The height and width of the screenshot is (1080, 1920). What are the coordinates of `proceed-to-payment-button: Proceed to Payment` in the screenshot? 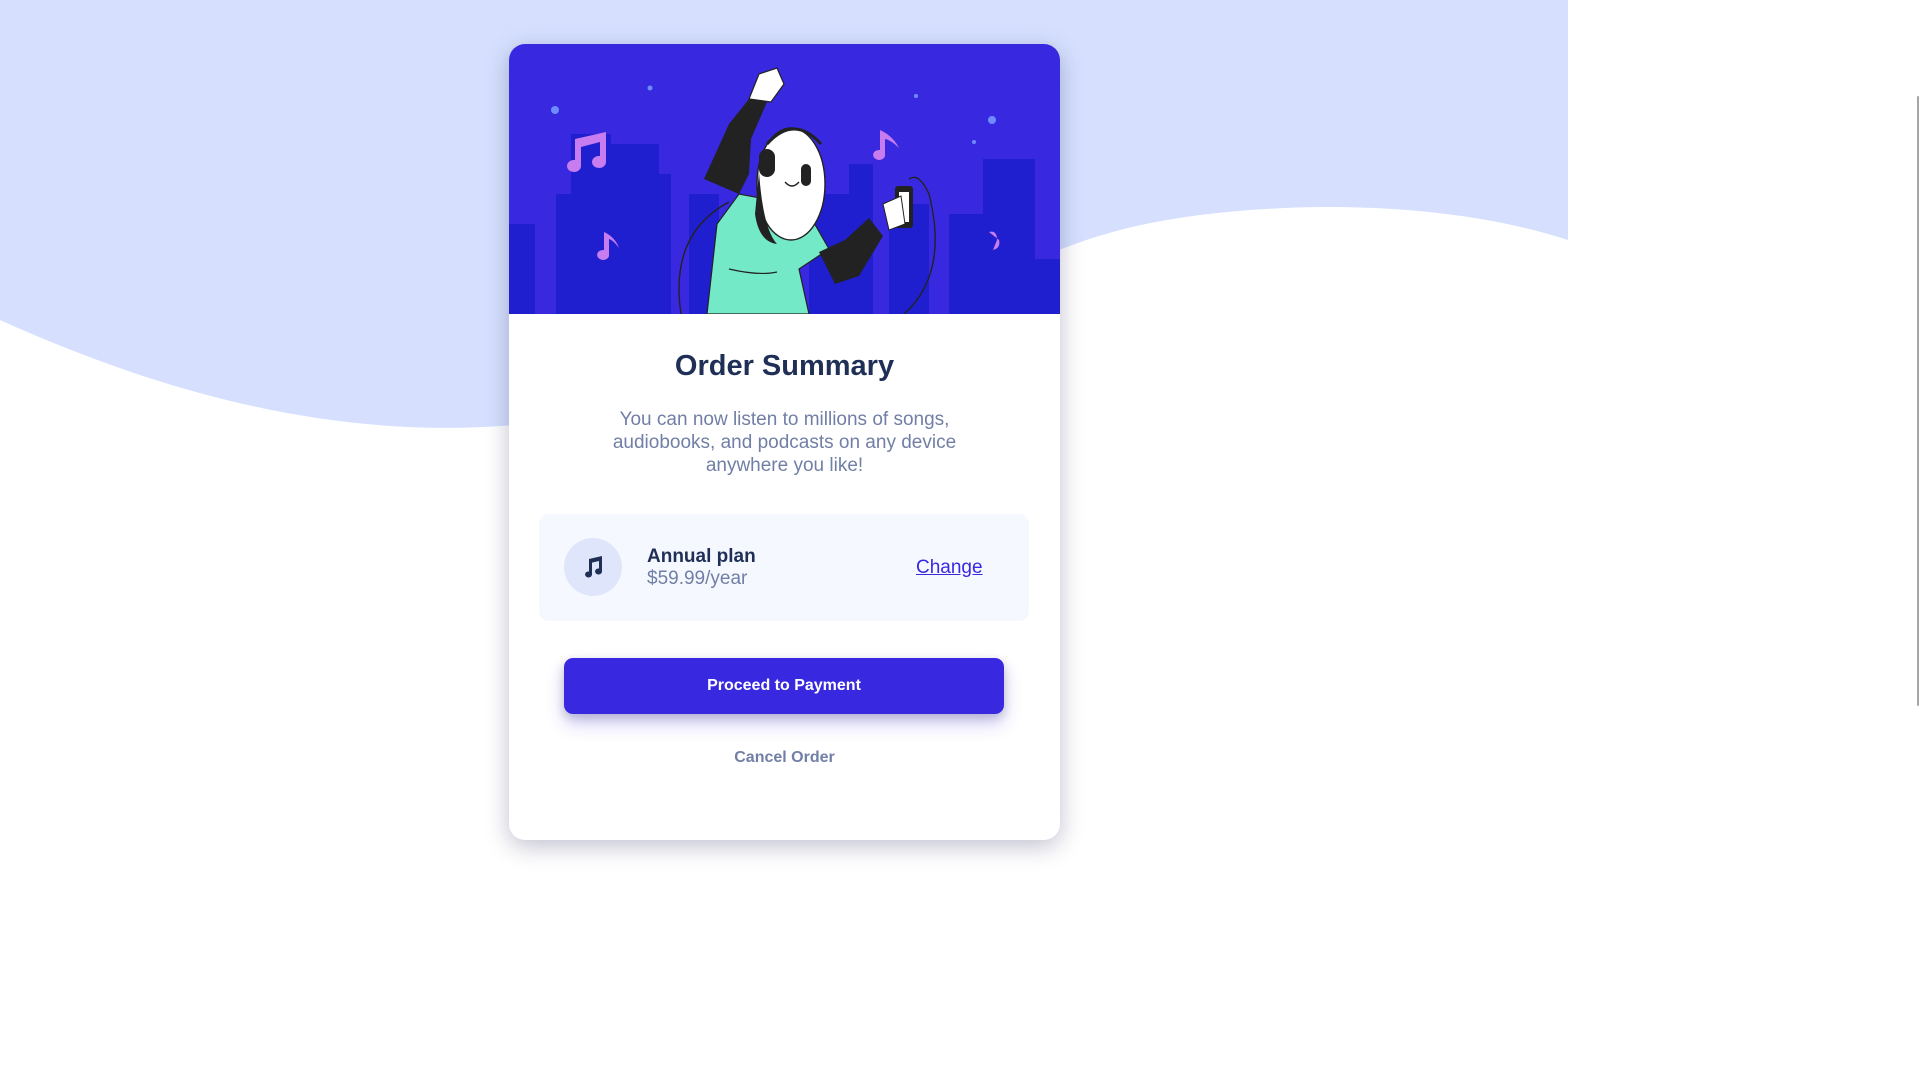 It's located at (784, 686).